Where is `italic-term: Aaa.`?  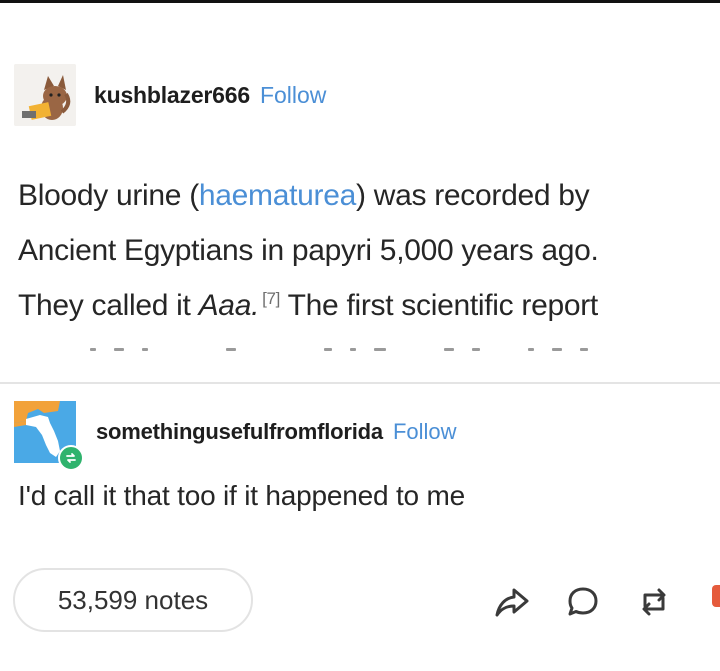
italic-term: Aaa. is located at coordinates (229, 305).